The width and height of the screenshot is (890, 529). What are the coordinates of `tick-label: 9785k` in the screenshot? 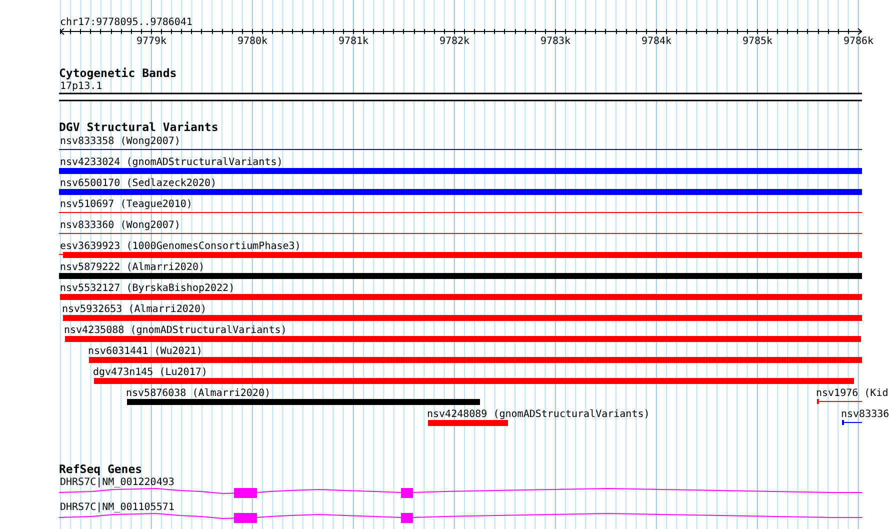 It's located at (757, 41).